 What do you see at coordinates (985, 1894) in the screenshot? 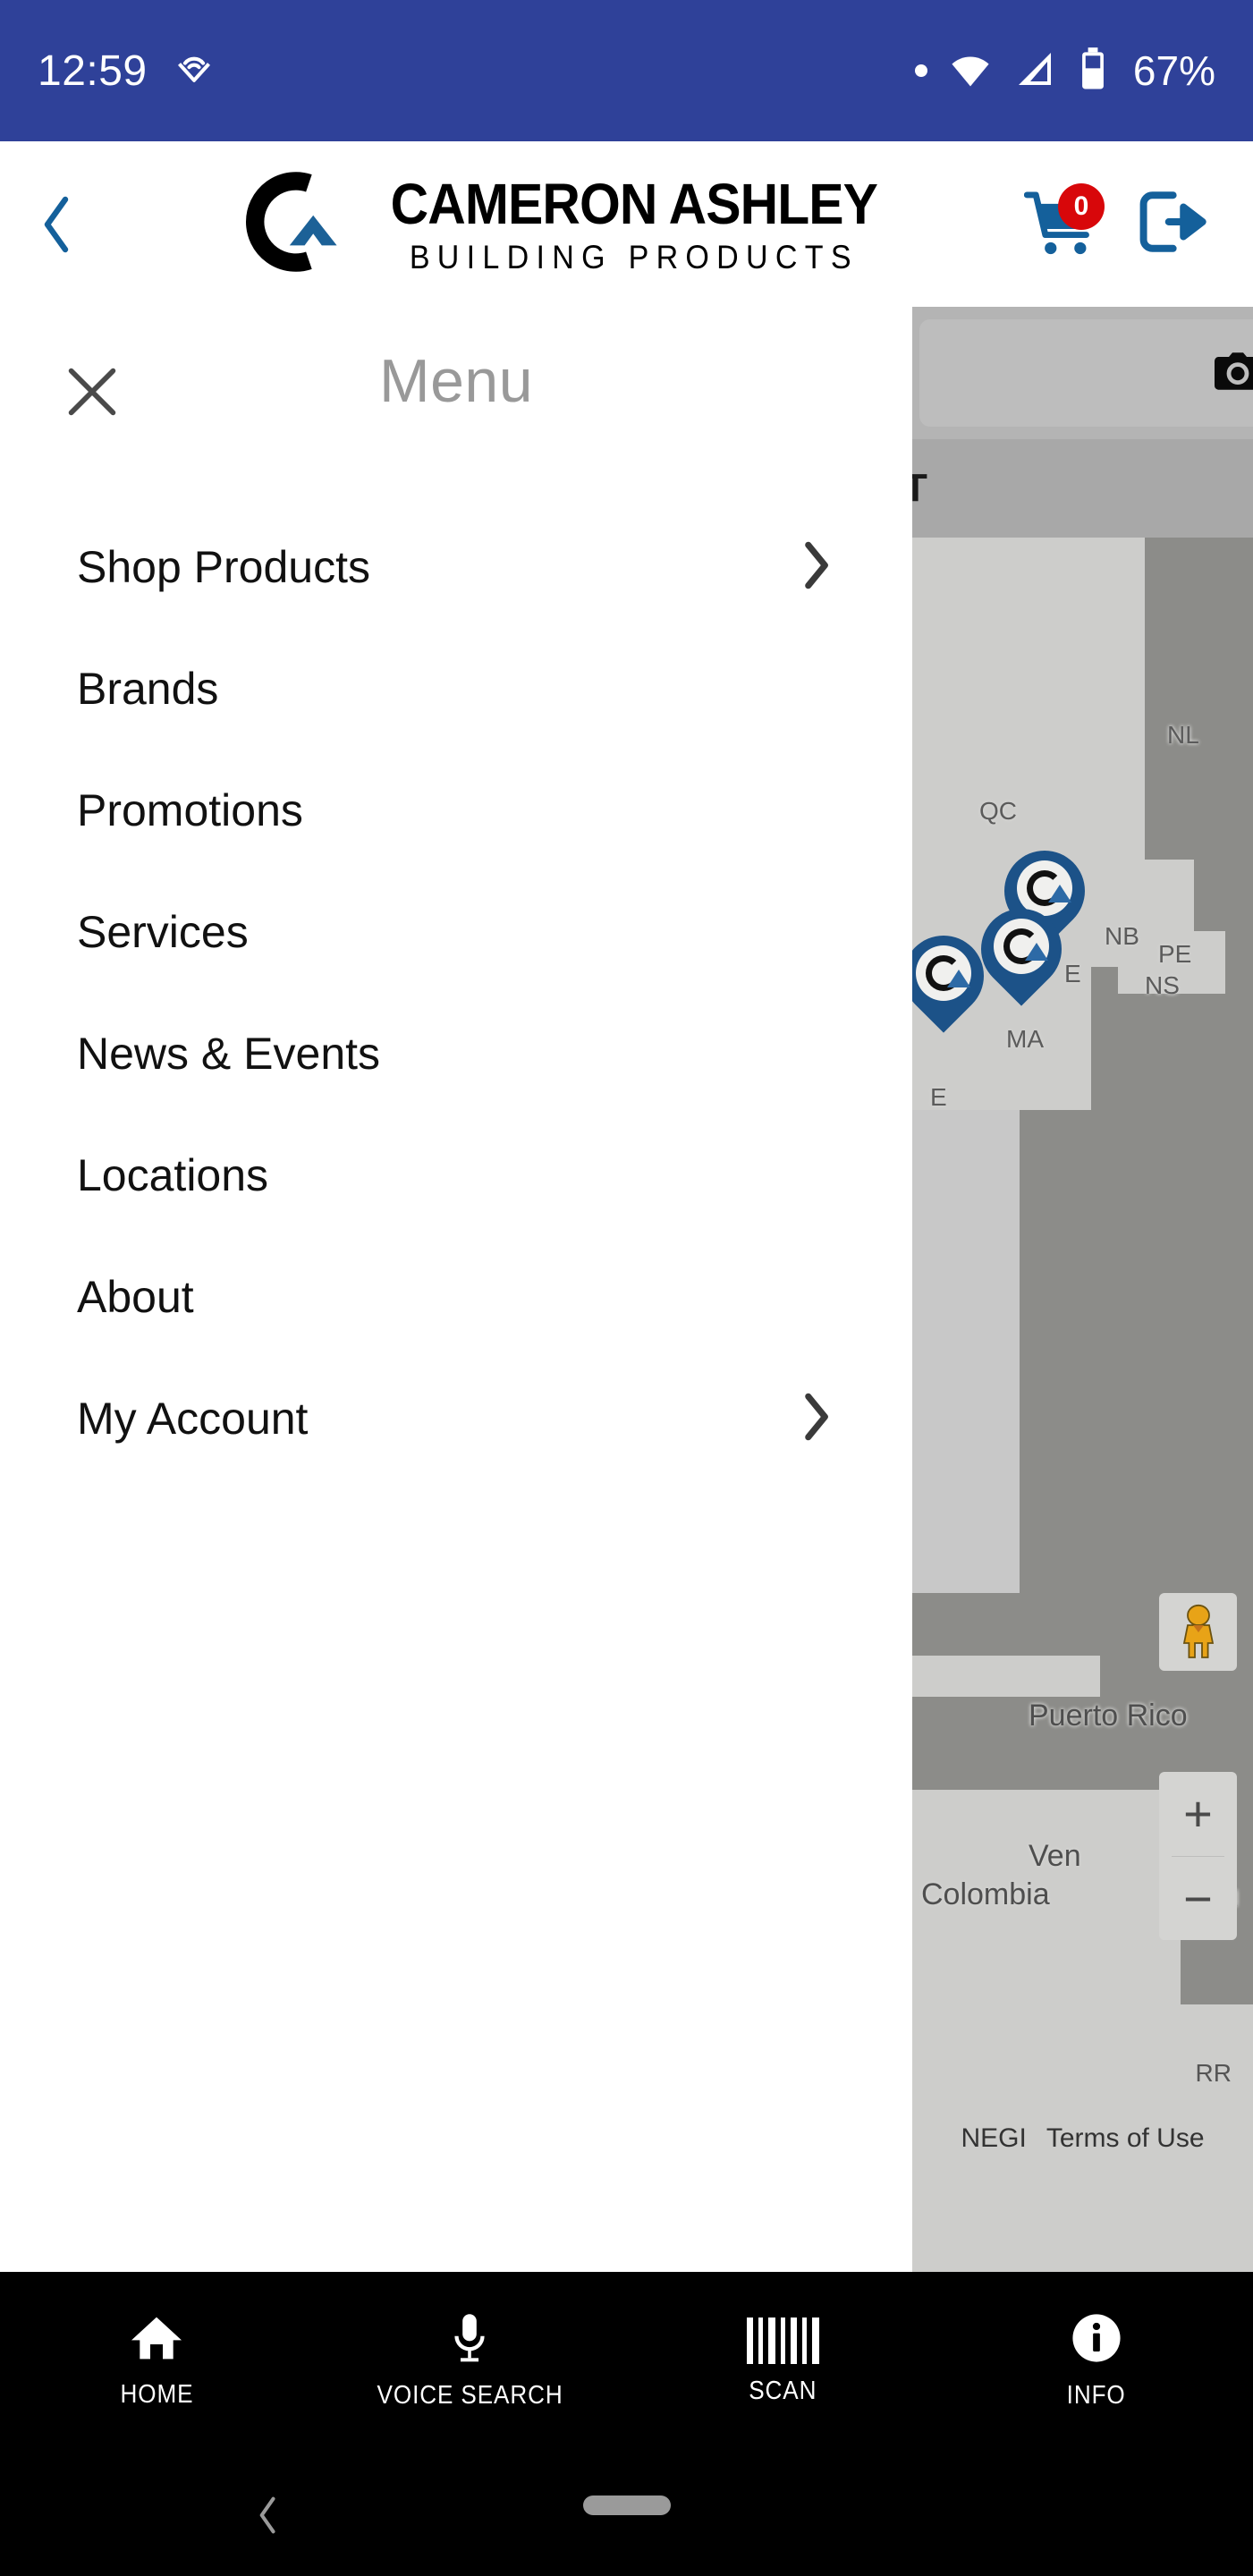
I see `map-region-label: Colombia` at bounding box center [985, 1894].